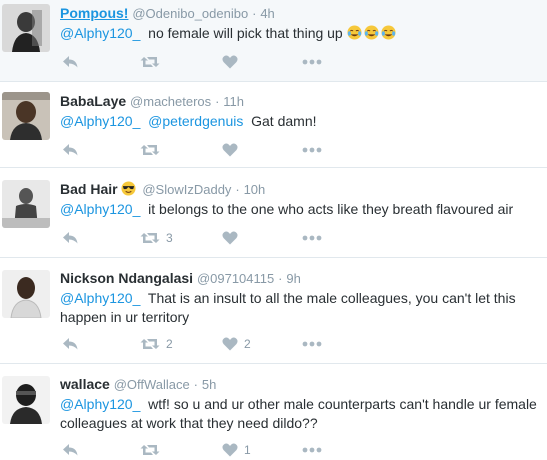 The height and width of the screenshot is (460, 547). I want to click on tweet-actions: 2 2, so click(205, 344).